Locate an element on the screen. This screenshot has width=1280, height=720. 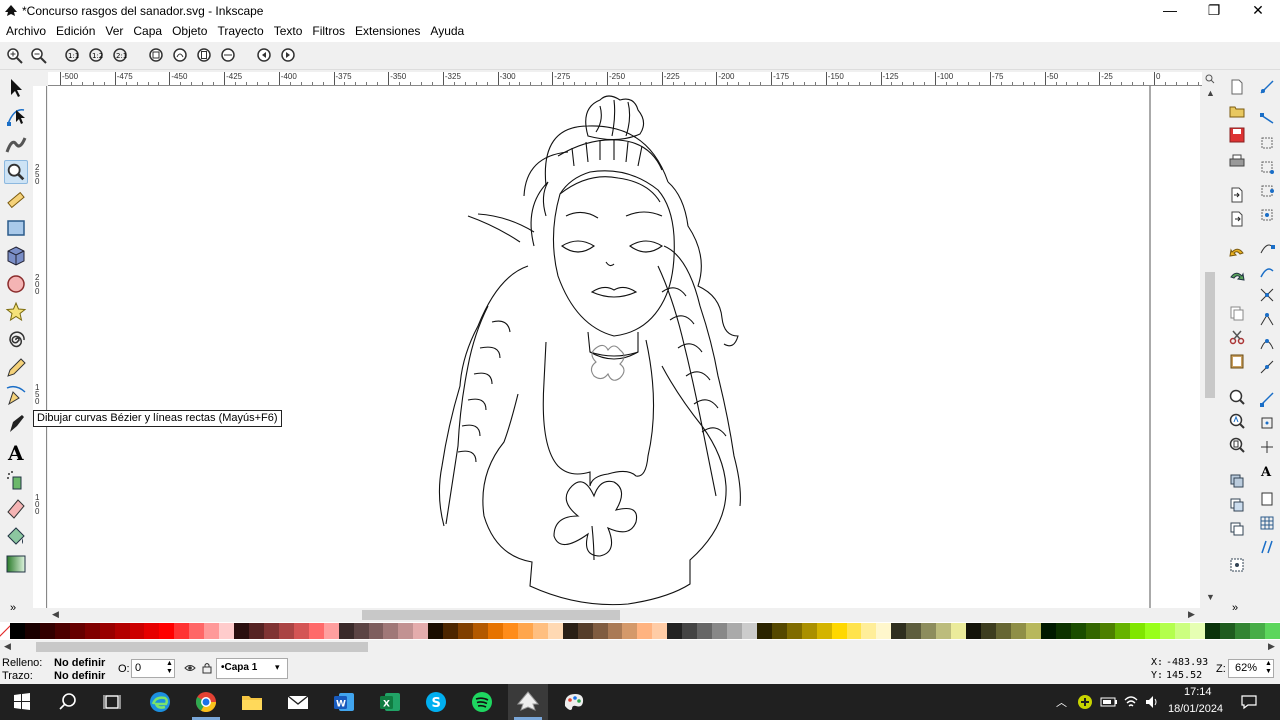
palette-swatch-none is located at coordinates (5, 631).